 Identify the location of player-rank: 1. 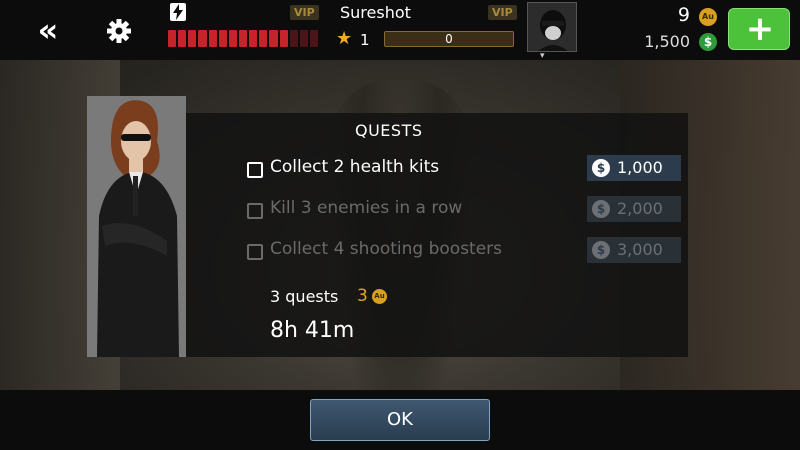
(365, 40).